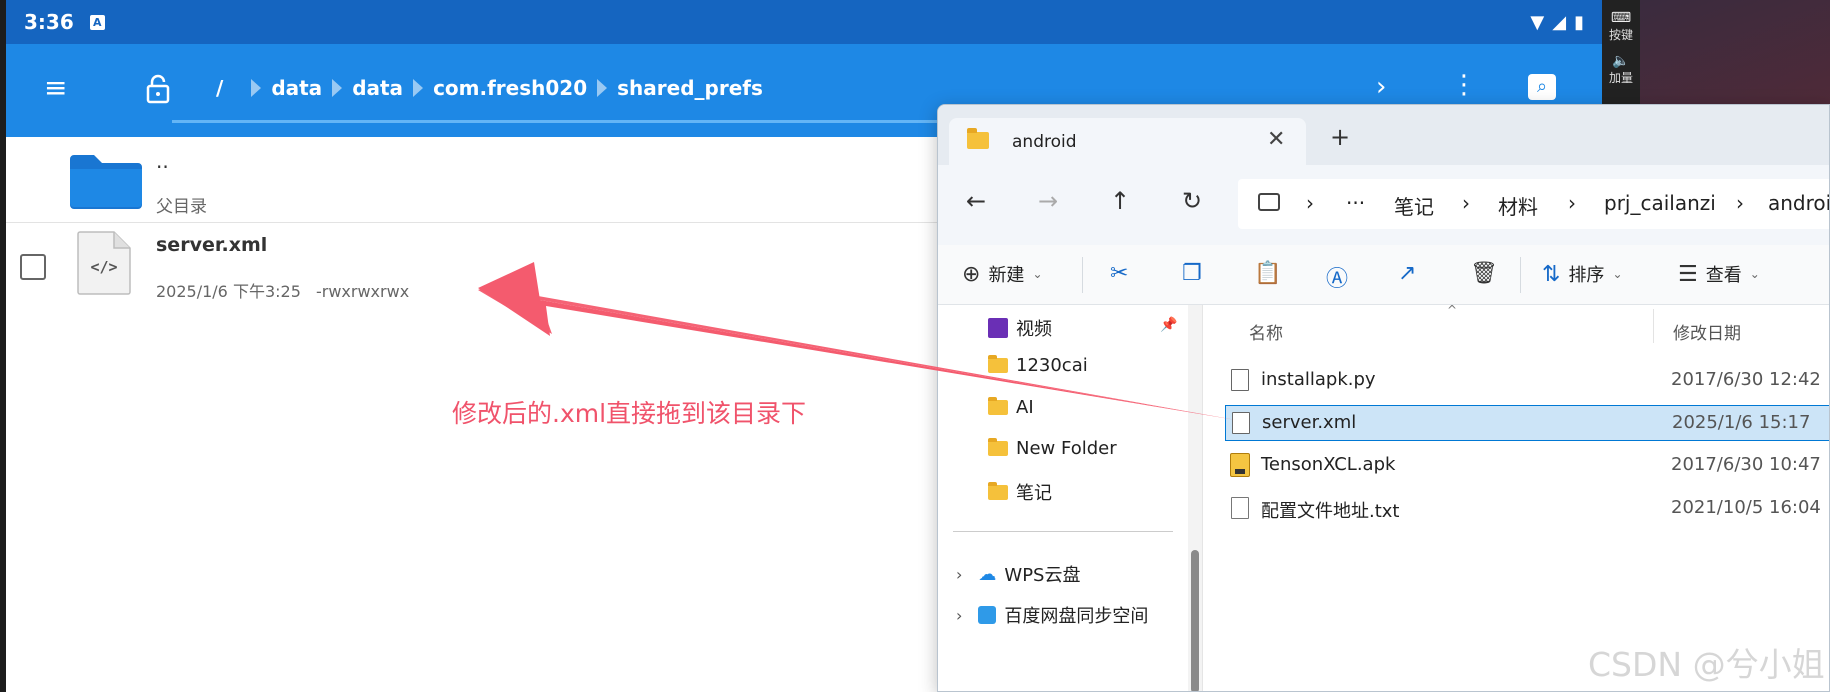 The image size is (1830, 692). I want to click on sync-icon, so click(987, 615).